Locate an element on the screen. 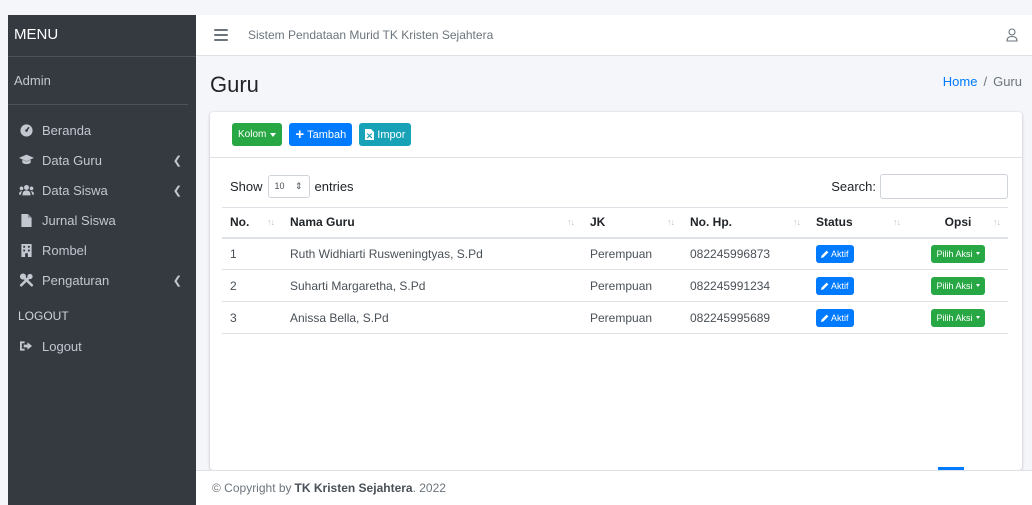 The width and height of the screenshot is (1032, 505). tambah-label: Tambah is located at coordinates (327, 134).